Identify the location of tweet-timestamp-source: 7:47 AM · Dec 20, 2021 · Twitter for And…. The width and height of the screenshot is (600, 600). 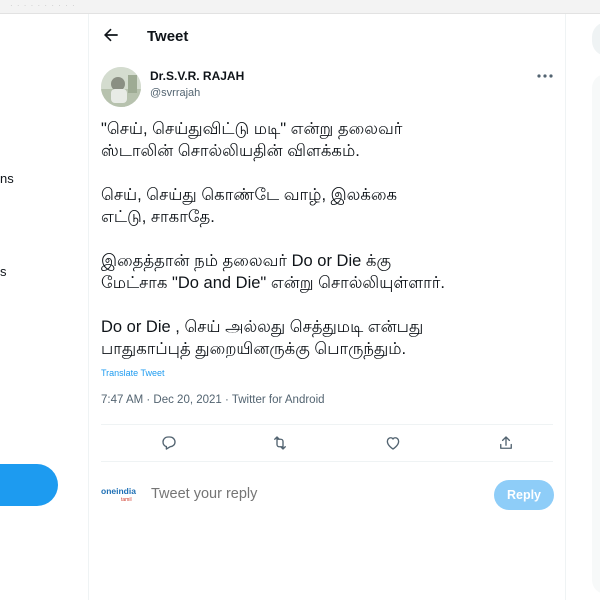
(213, 400).